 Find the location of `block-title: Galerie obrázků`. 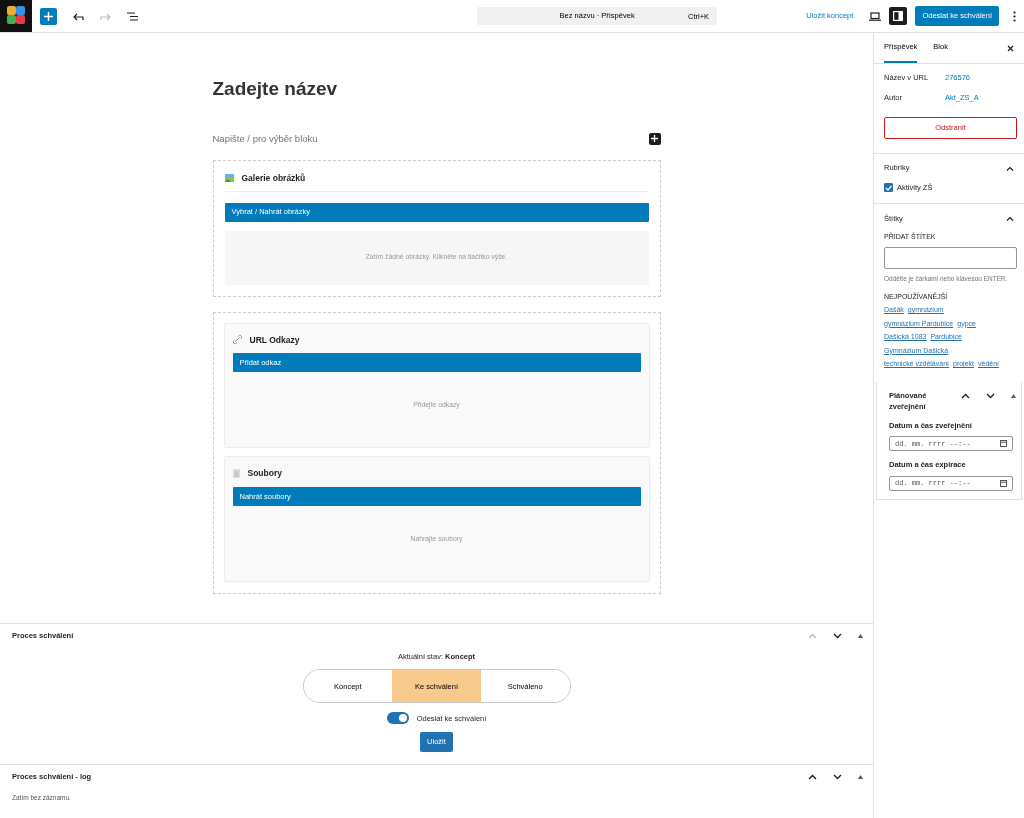

block-title: Galerie obrázků is located at coordinates (273, 178).